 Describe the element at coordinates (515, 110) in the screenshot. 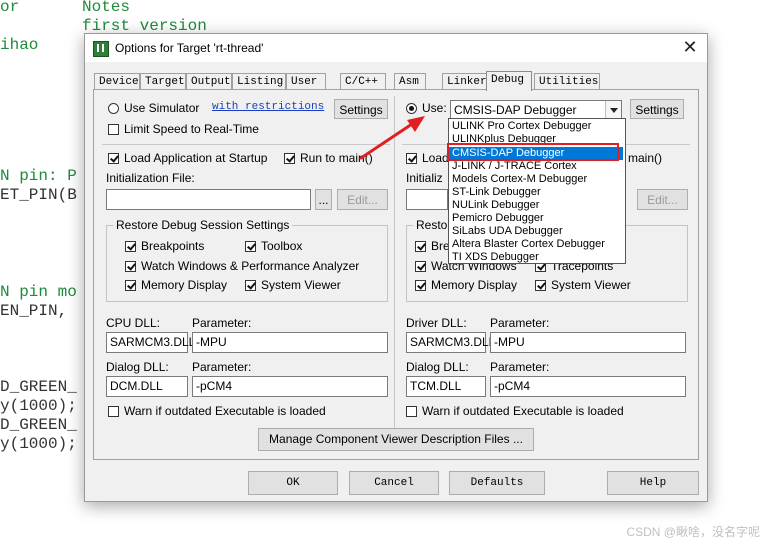

I see `debugger-select-value: CMSIS-DAP Debugger` at that location.